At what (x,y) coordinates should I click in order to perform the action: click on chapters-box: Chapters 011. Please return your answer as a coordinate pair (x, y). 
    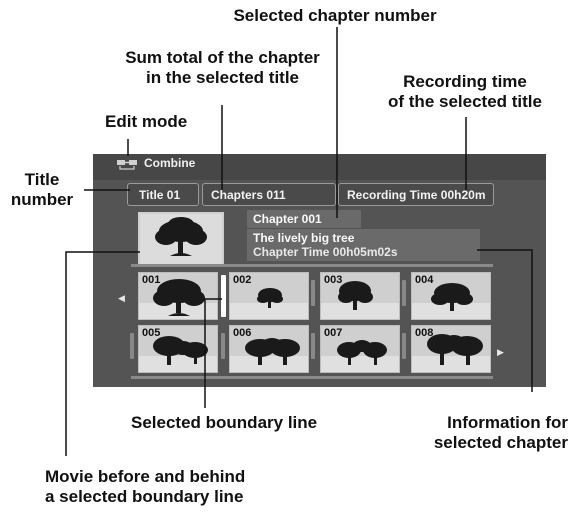
    Looking at the image, I should click on (269, 194).